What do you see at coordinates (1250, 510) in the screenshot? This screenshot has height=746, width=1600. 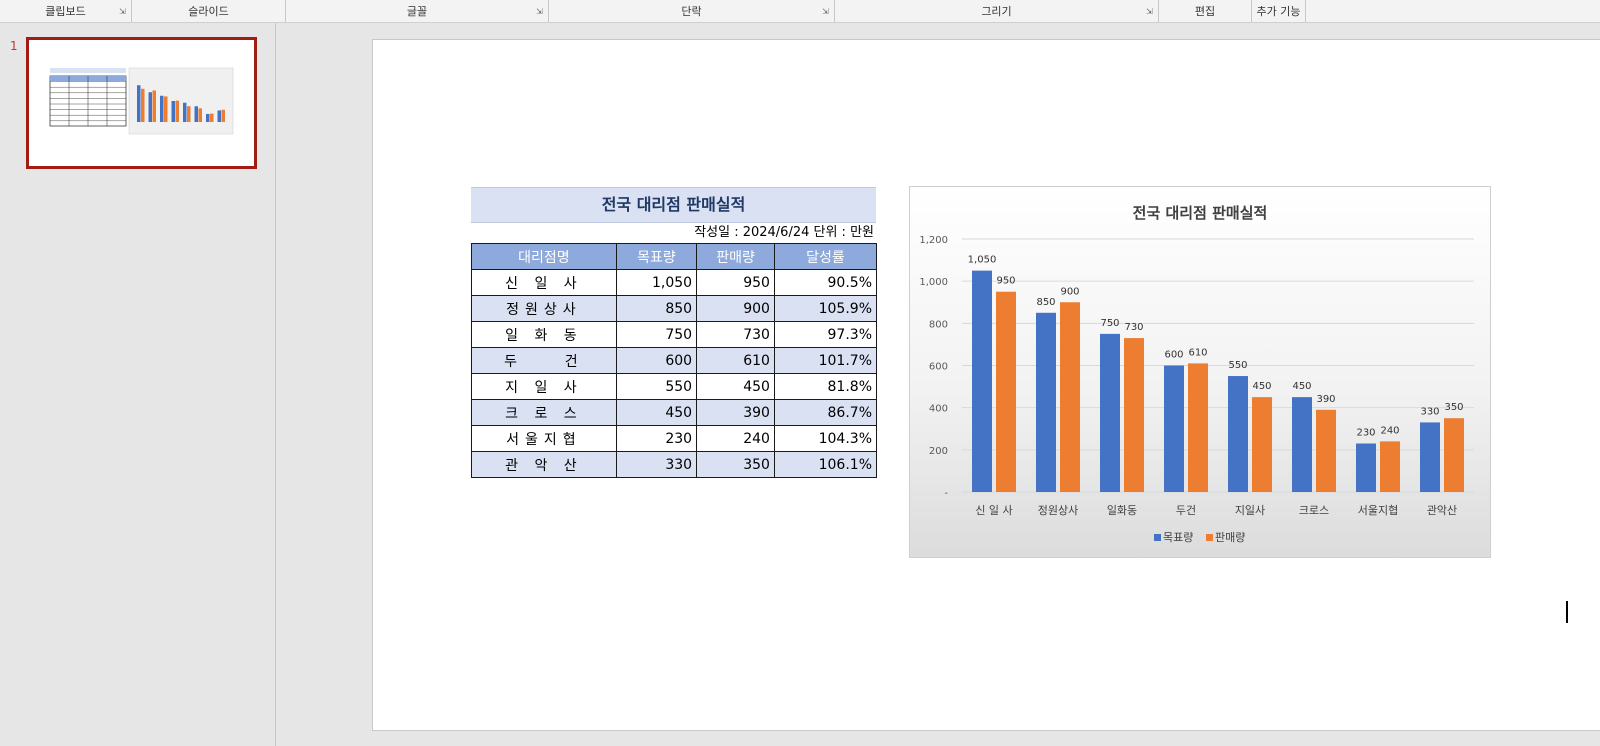 I see `x-tick-label: 지일사` at bounding box center [1250, 510].